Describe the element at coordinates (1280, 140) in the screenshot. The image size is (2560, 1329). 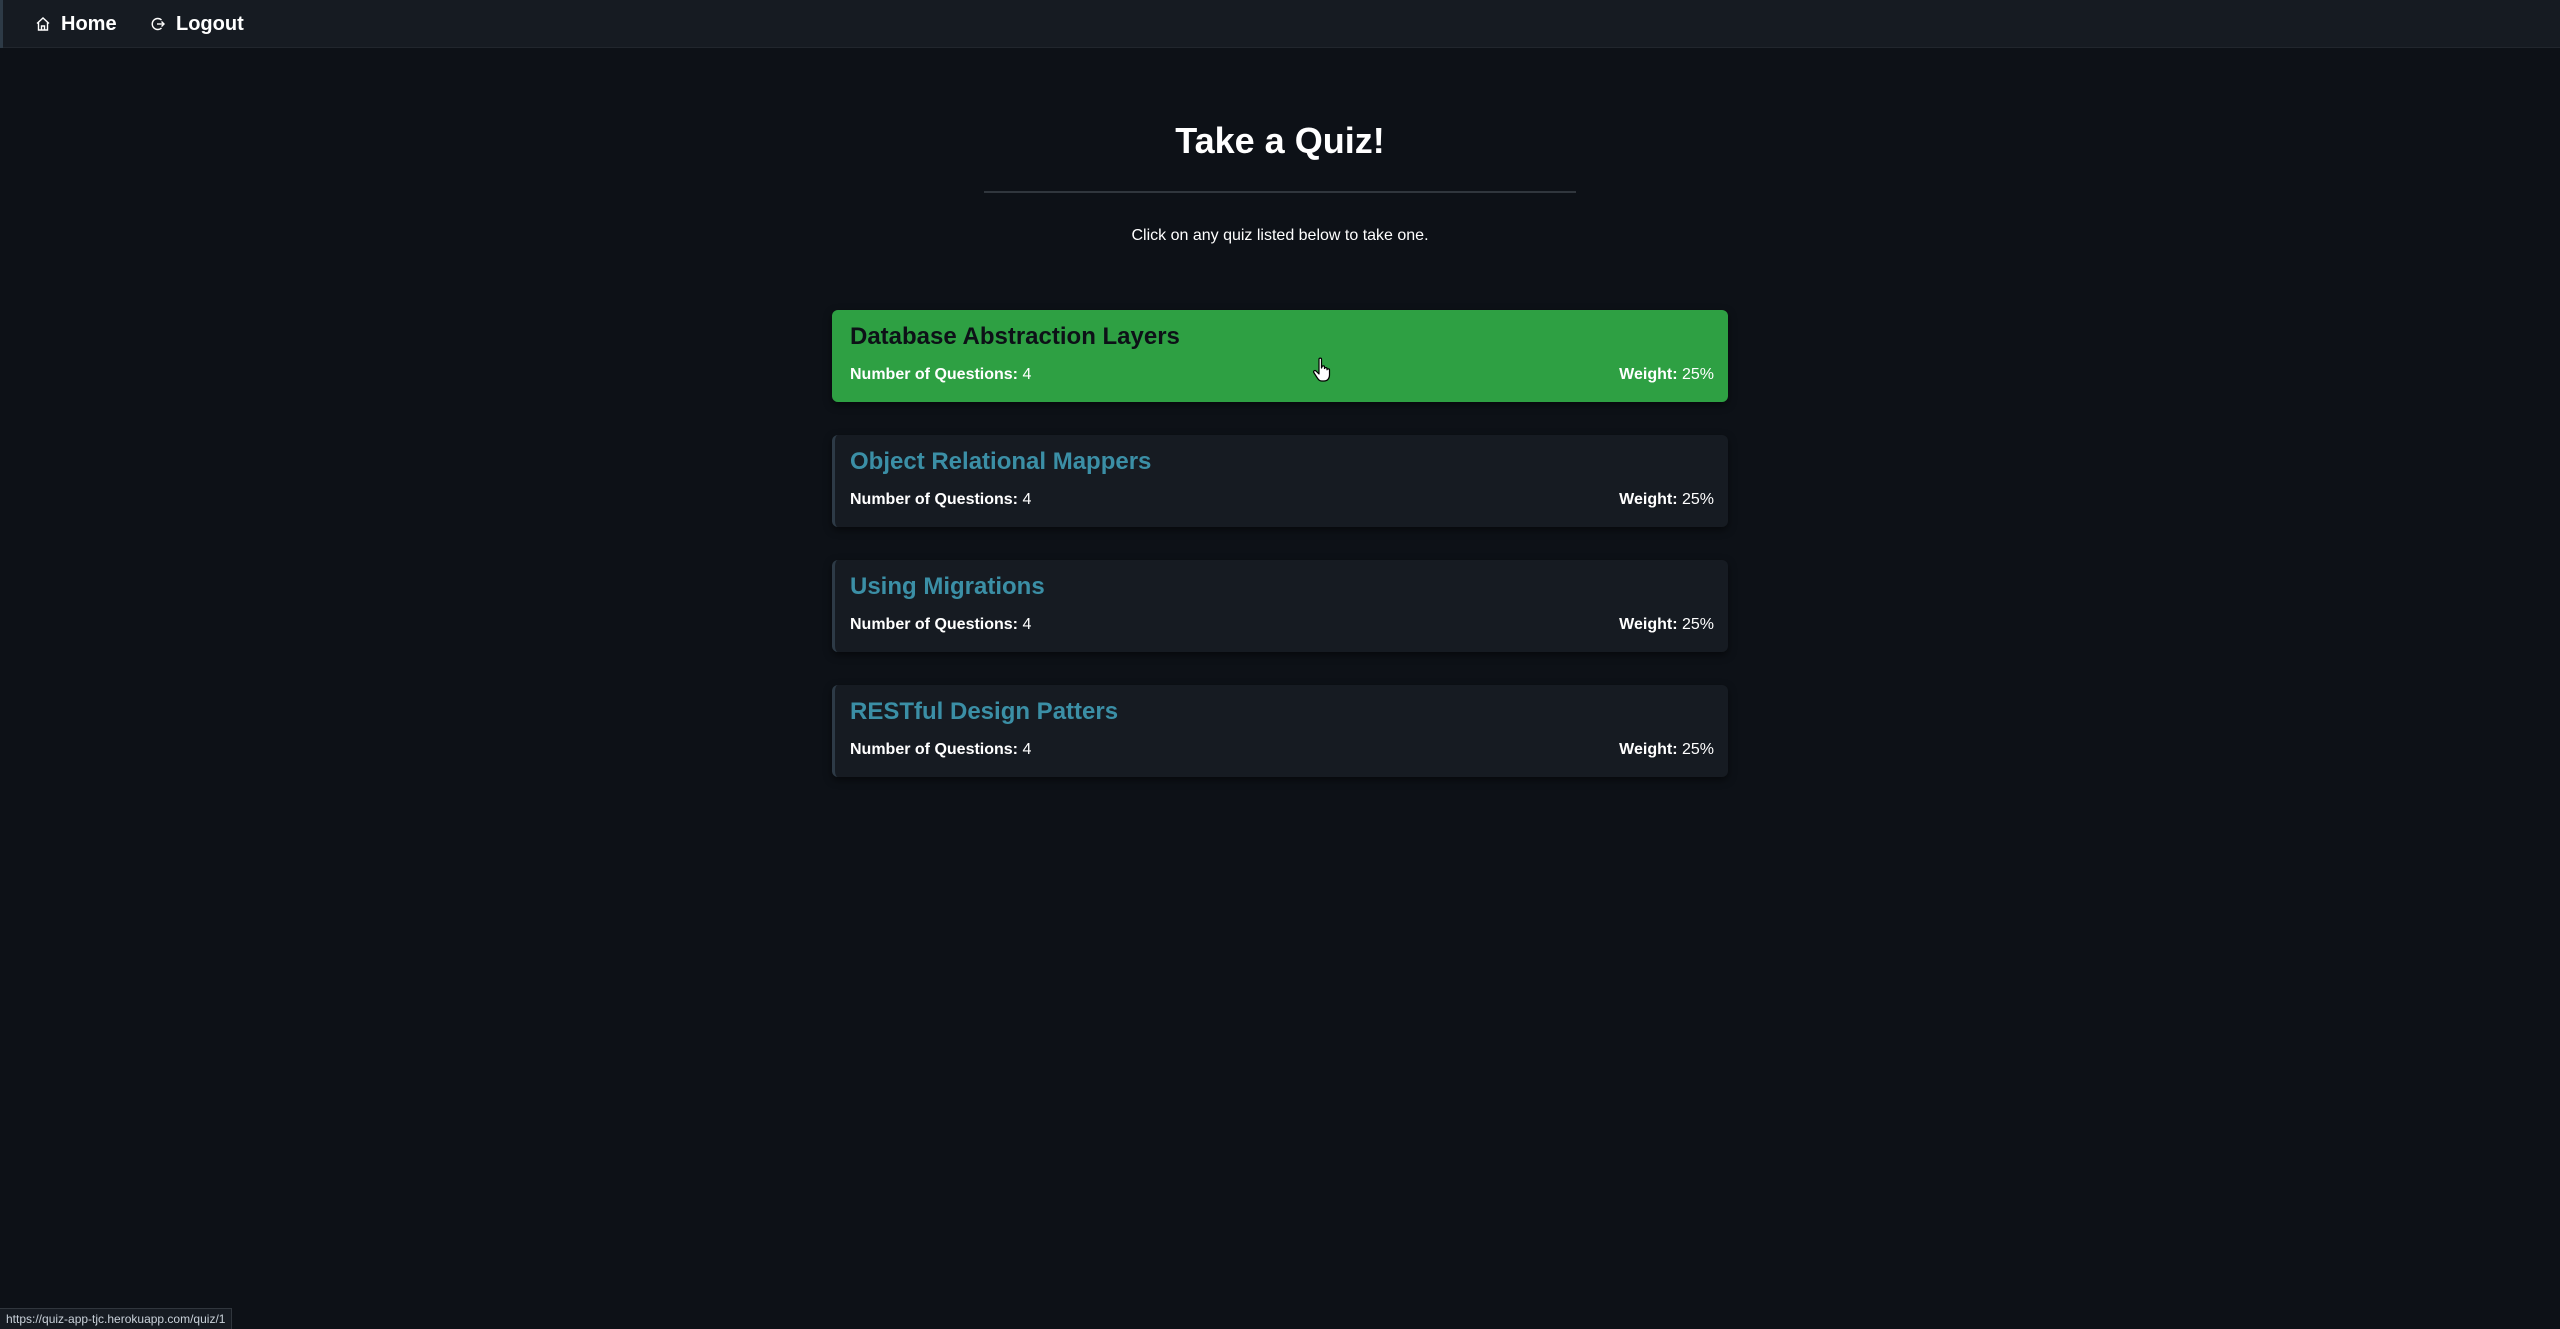
I see `page-title: Take a Quiz!` at that location.